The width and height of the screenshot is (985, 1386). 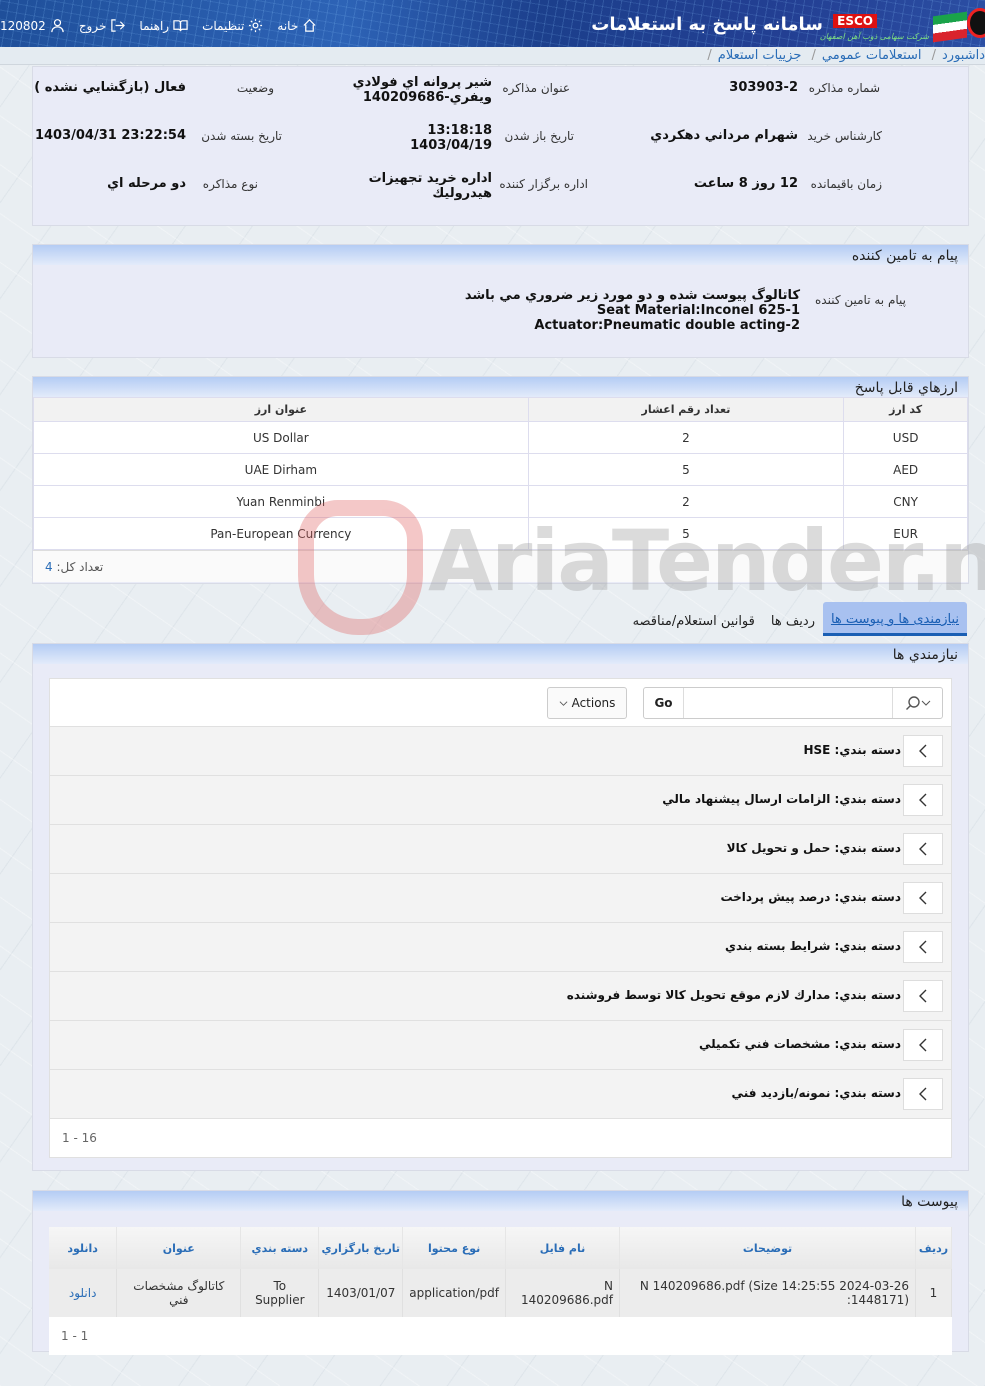 What do you see at coordinates (281, 469) in the screenshot?
I see `currency-name: UAE Dirham` at bounding box center [281, 469].